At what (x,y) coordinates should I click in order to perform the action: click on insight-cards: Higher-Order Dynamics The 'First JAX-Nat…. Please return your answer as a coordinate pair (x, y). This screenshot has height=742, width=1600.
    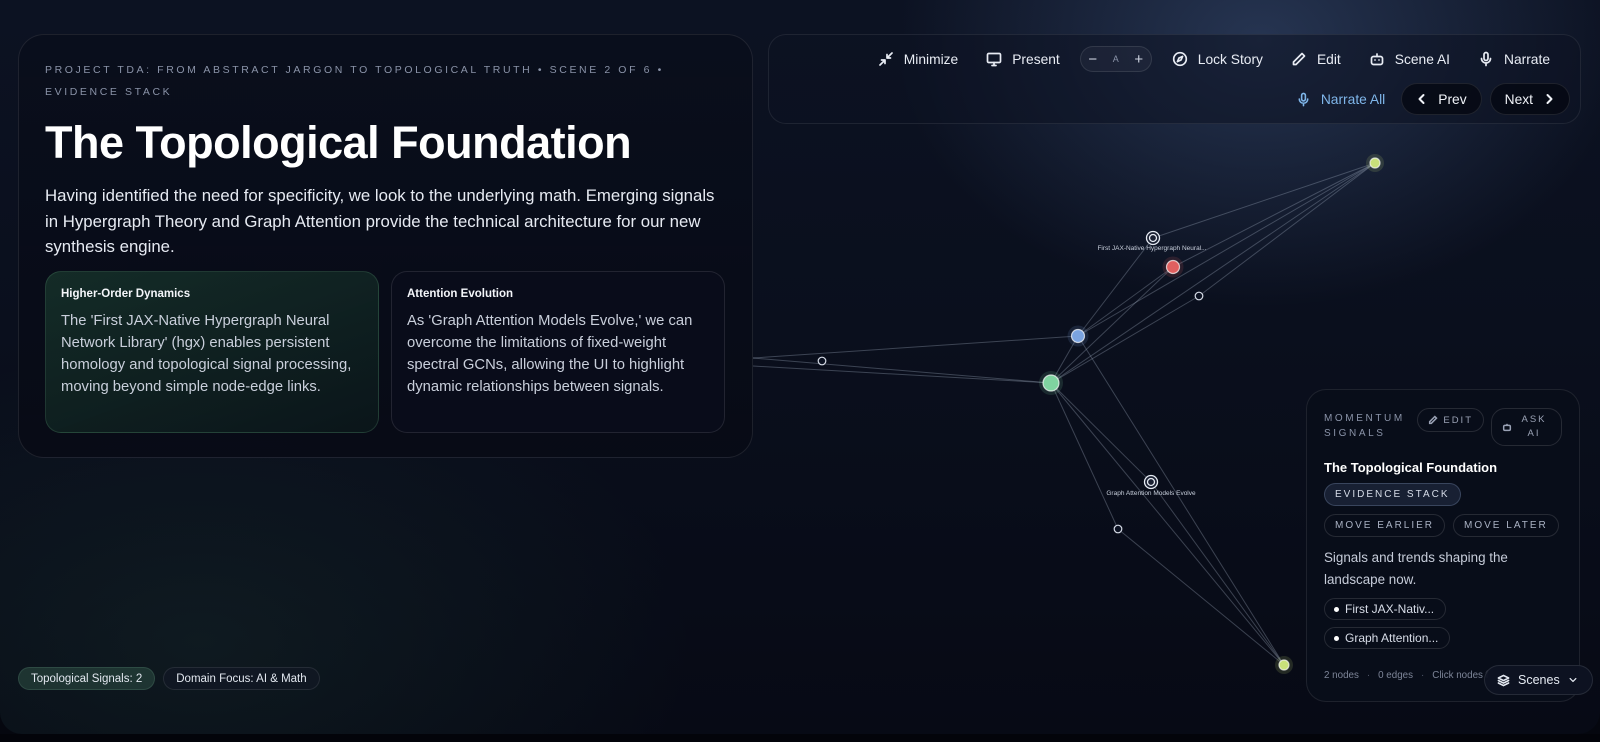
    Looking at the image, I should click on (385, 352).